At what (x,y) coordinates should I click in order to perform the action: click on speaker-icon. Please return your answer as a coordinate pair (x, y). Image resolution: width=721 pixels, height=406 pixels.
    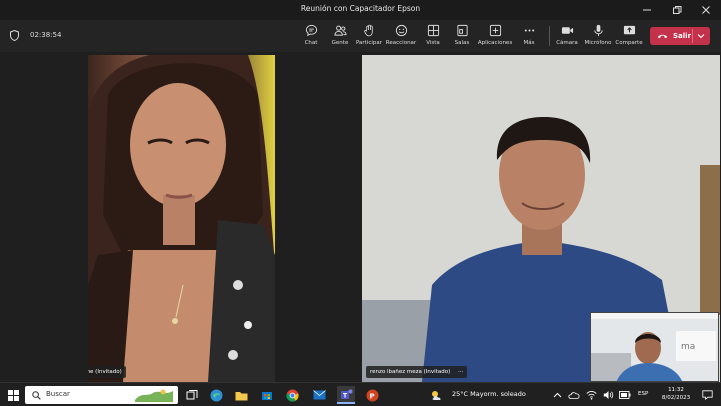
    Looking at the image, I should click on (608, 395).